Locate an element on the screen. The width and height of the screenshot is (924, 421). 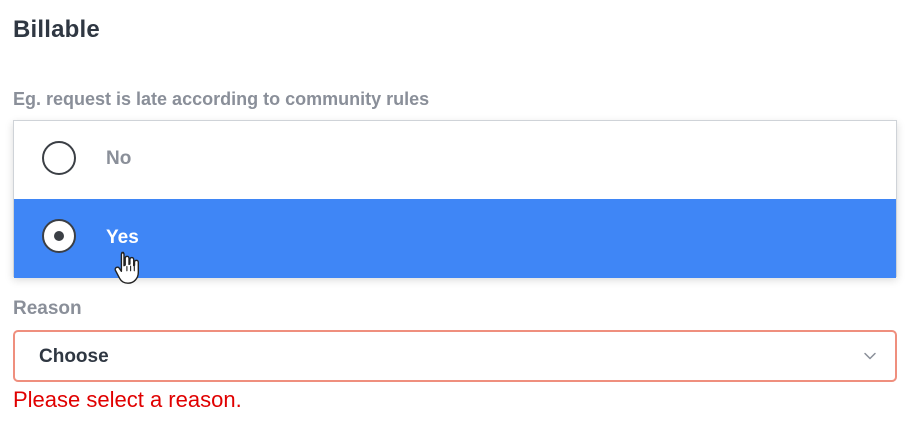
reason-label: Reason is located at coordinates (47, 308).